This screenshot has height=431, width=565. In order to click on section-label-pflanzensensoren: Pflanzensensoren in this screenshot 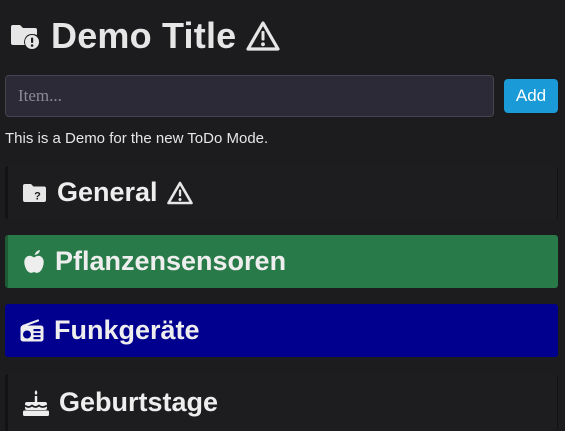, I will do `click(171, 261)`.